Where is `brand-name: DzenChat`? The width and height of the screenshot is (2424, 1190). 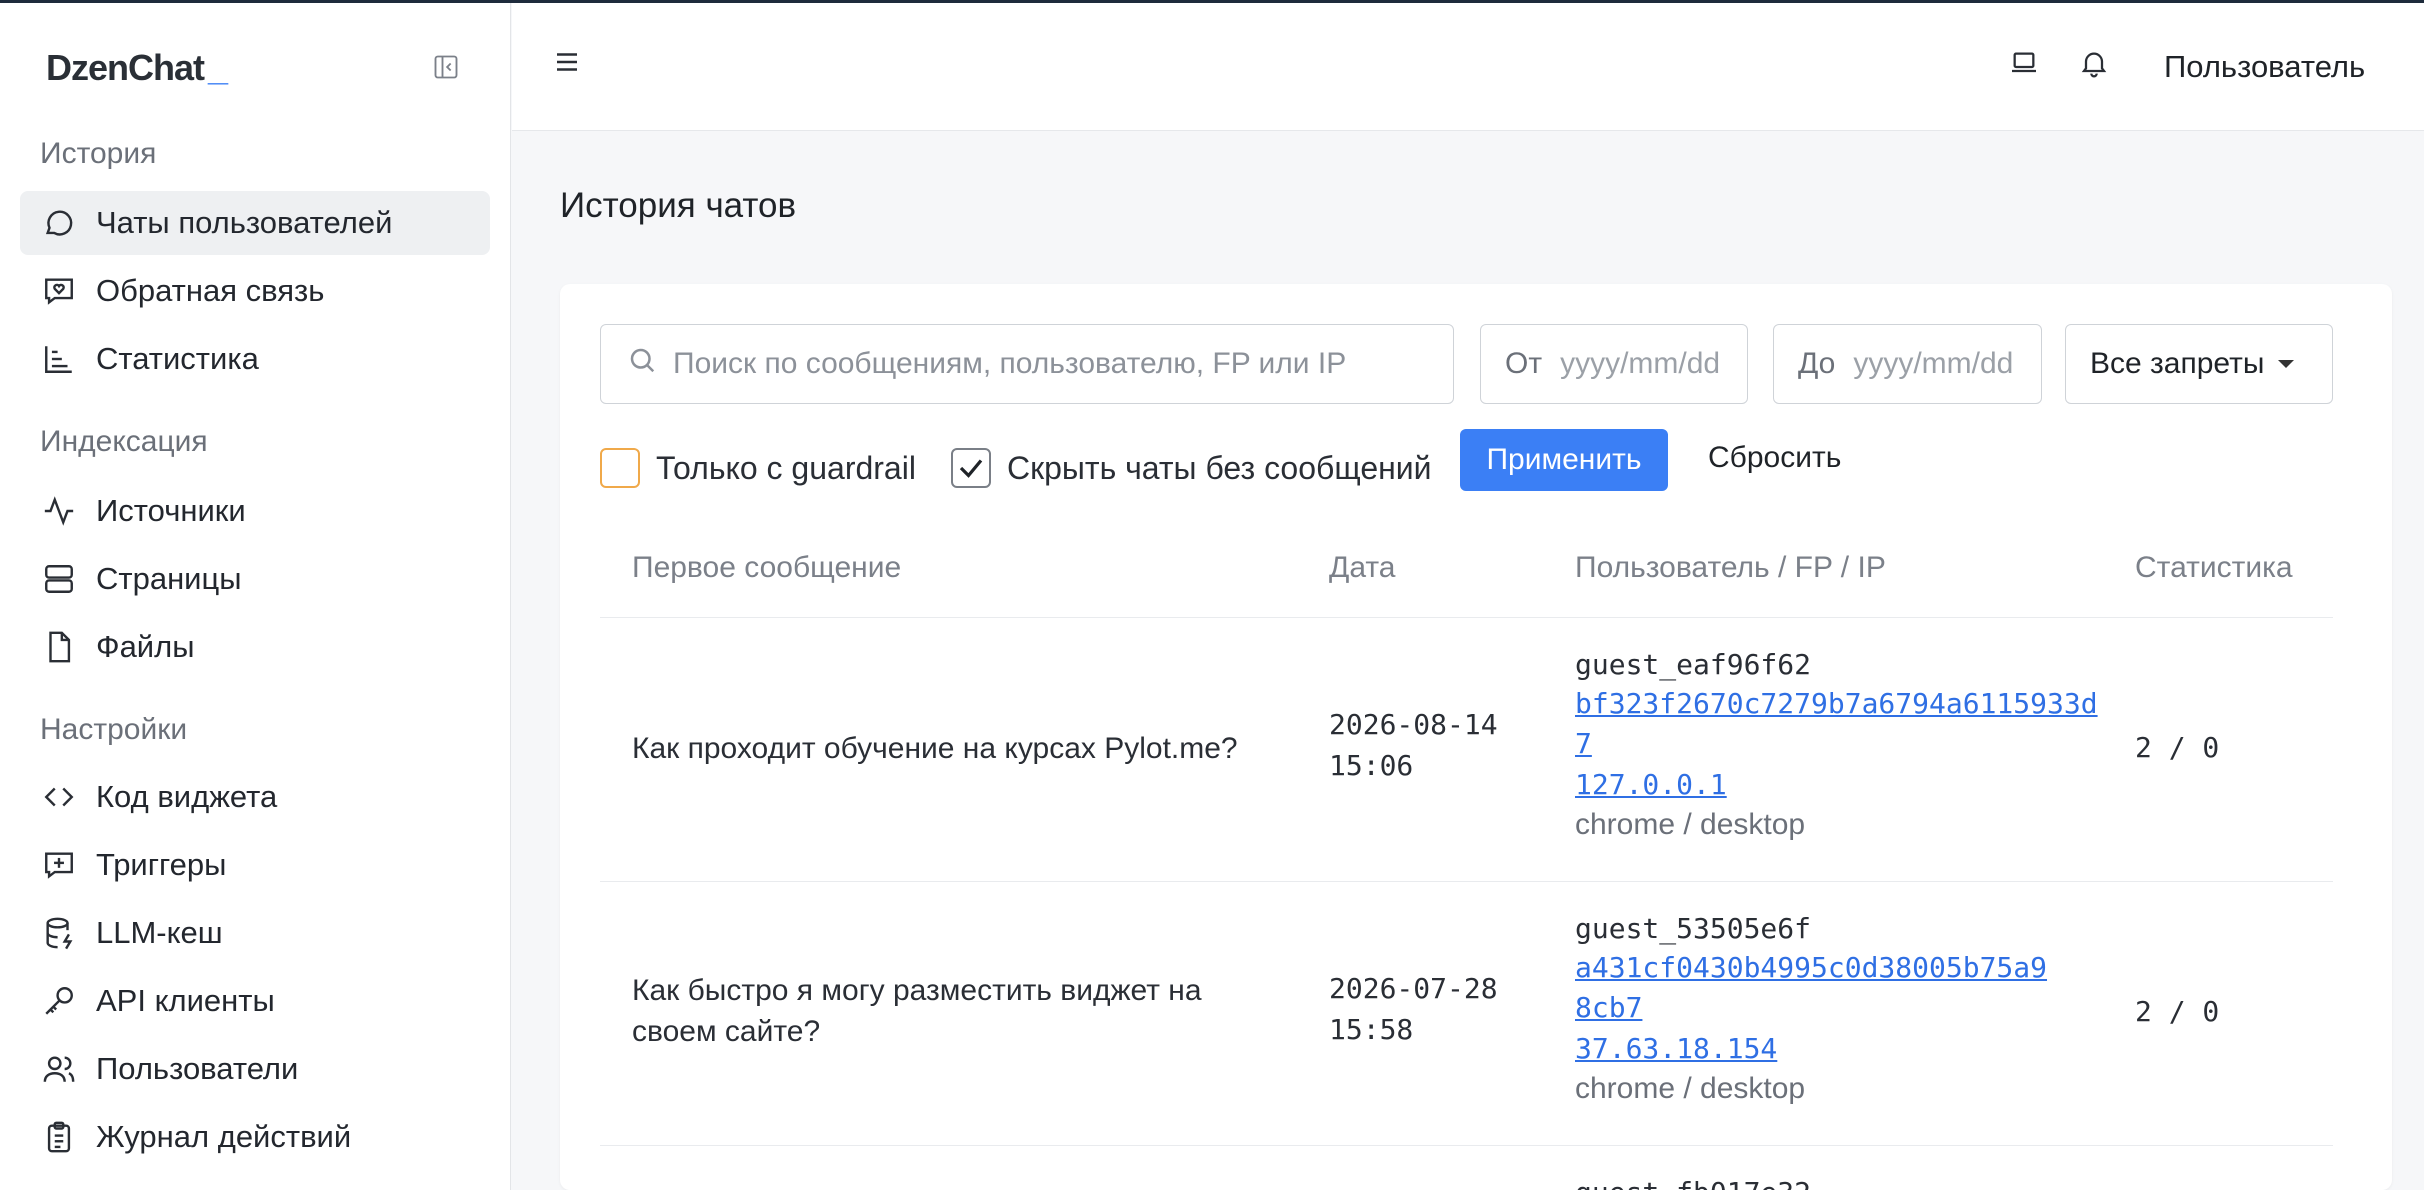 brand-name: DzenChat is located at coordinates (125, 67).